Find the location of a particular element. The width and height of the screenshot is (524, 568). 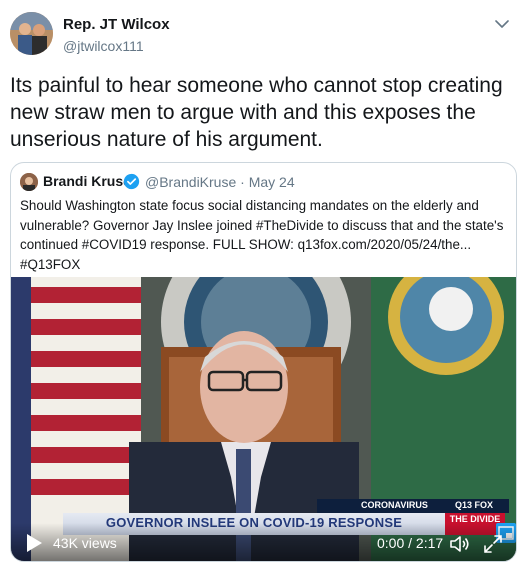

video-controls: 43K views 0:00 / 2:17 is located at coordinates (263, 542).